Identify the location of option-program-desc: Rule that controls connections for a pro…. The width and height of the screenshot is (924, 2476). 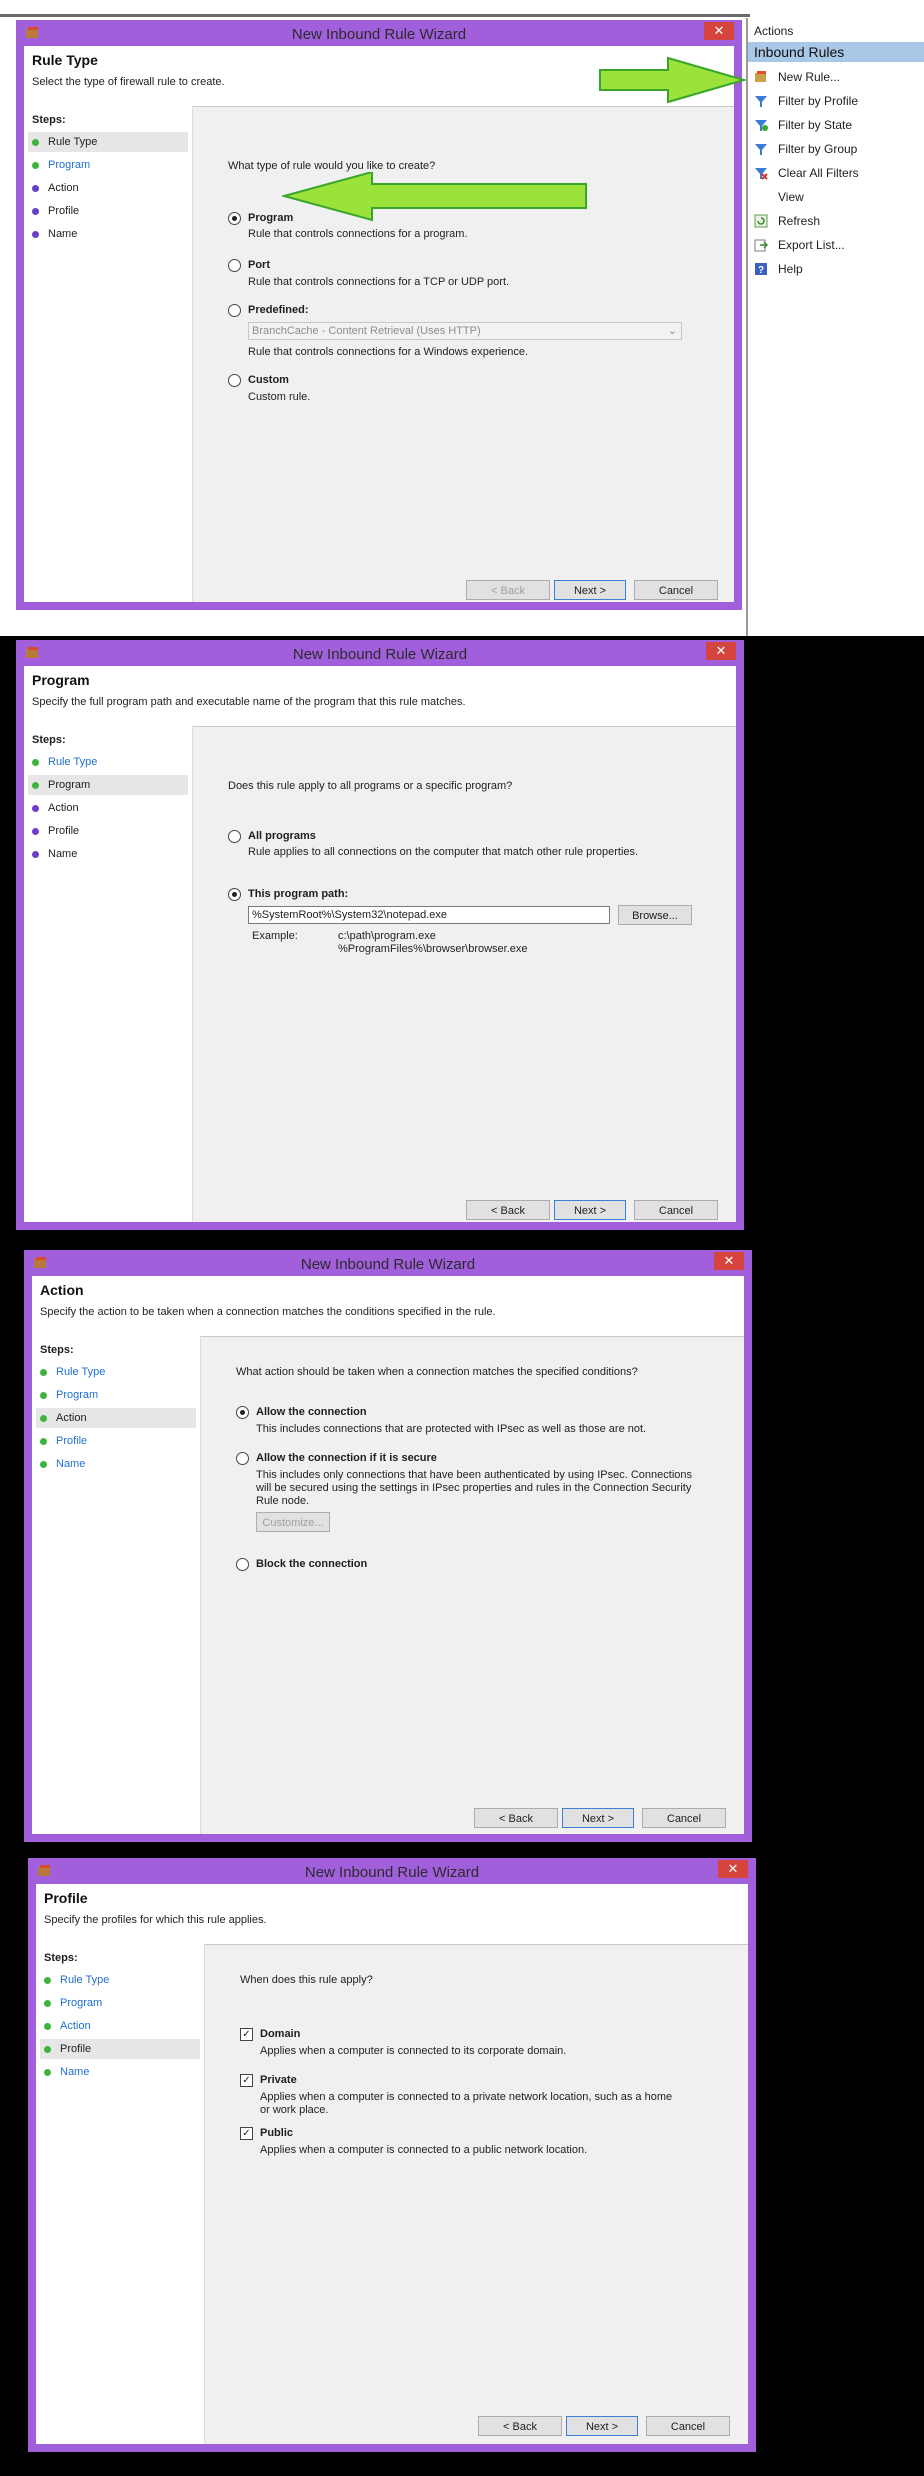
(358, 234).